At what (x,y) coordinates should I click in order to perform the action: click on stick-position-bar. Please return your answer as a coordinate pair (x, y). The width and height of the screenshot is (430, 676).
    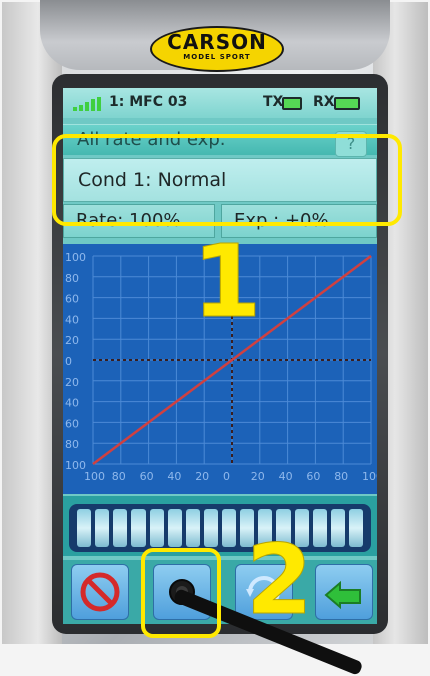
    Looking at the image, I should click on (220, 528).